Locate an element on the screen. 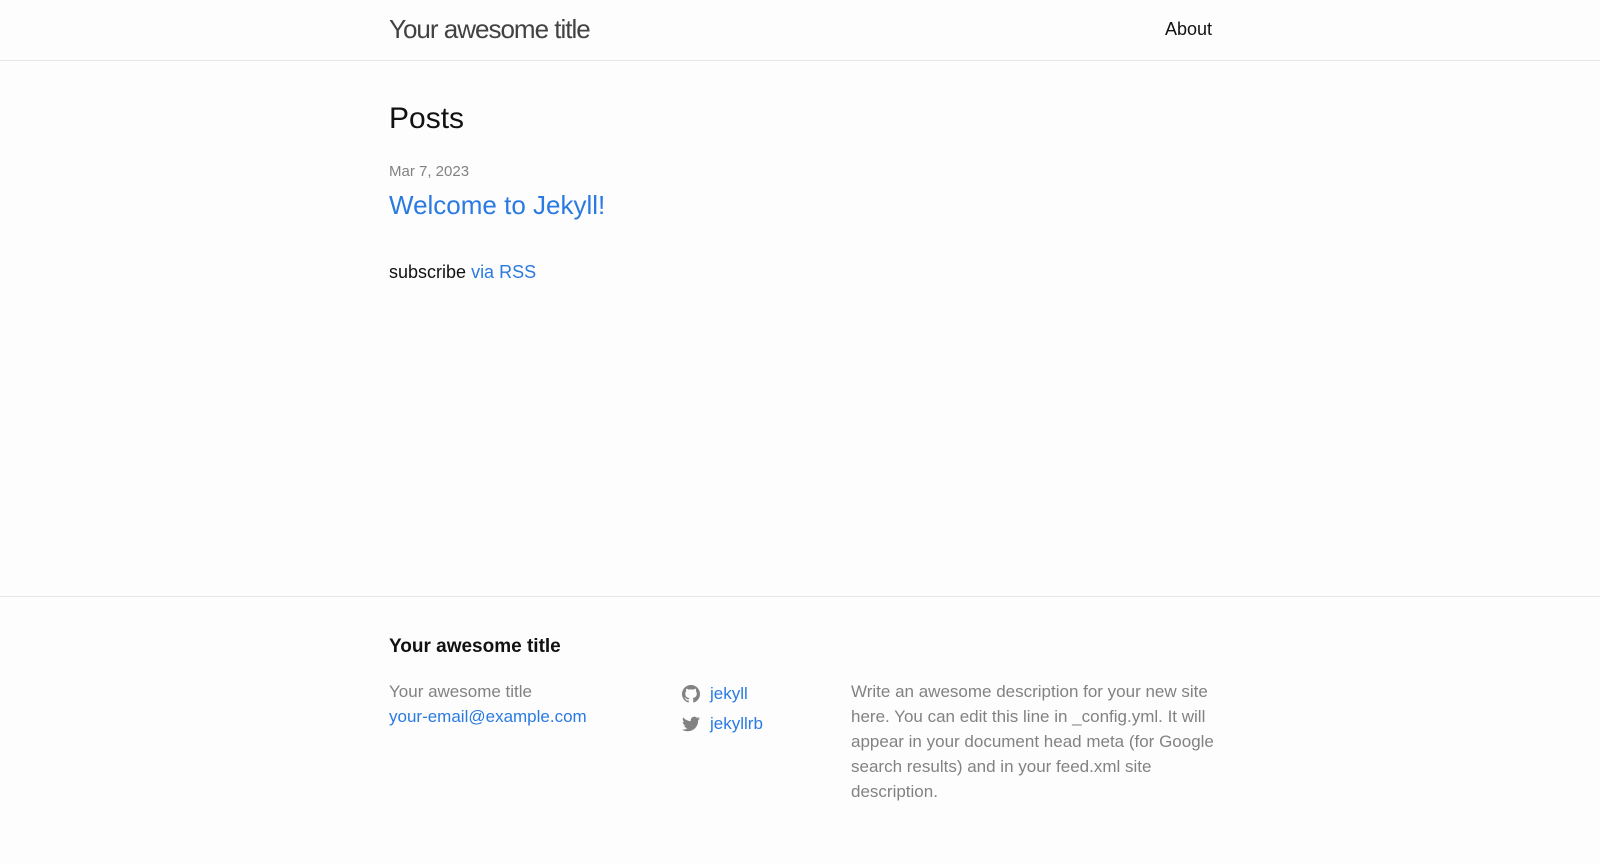  social-item-github: jekyll is located at coordinates (722, 694).